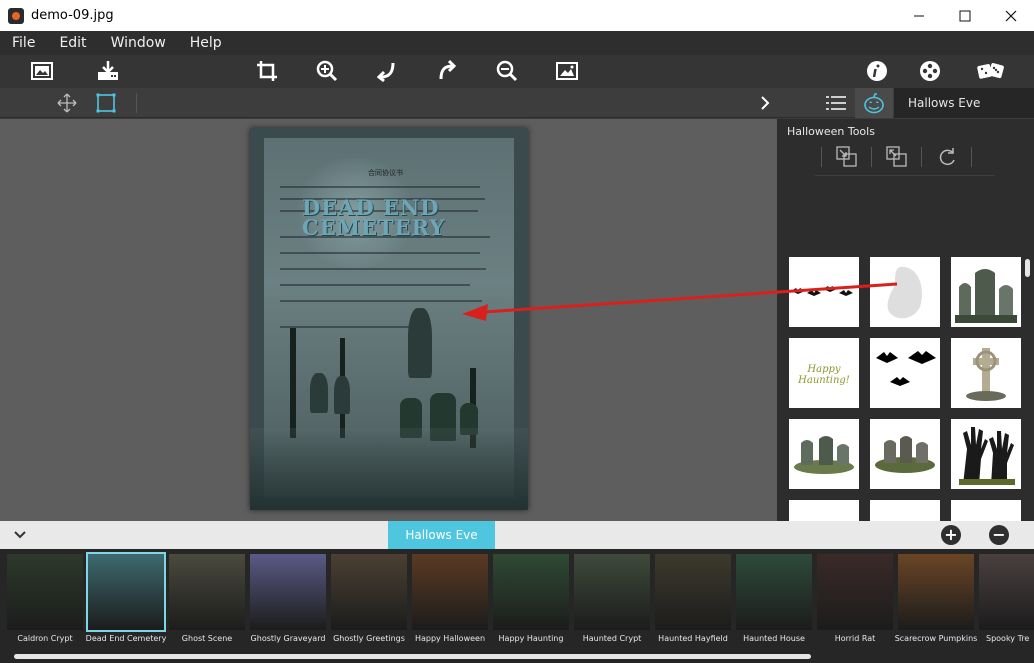 This screenshot has width=1034, height=663. I want to click on sticker-bats-line, so click(824, 292).